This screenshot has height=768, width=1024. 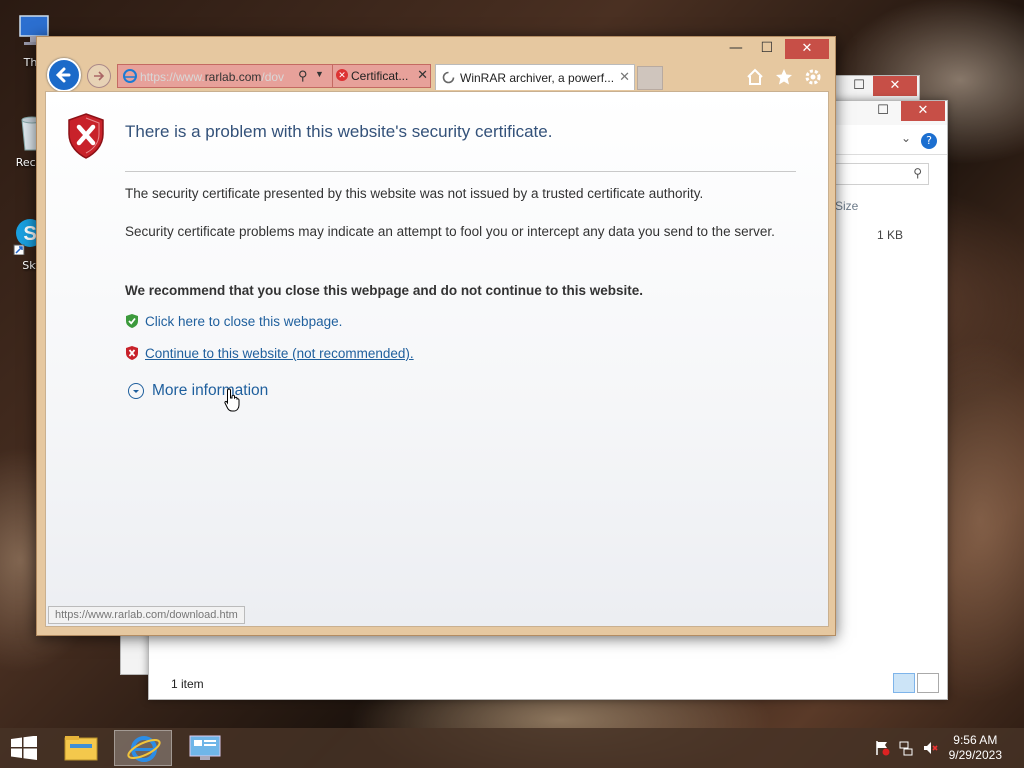 I want to click on arrow-left-icon, so click(x=63, y=75).